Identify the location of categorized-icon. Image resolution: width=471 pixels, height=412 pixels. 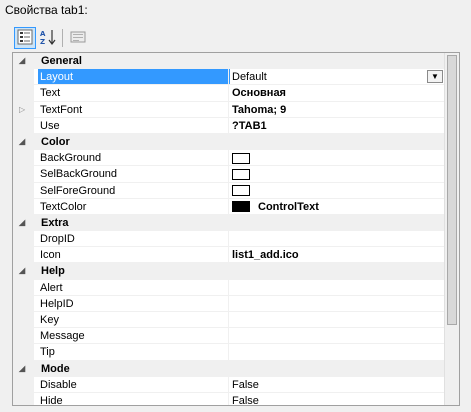
(25, 38).